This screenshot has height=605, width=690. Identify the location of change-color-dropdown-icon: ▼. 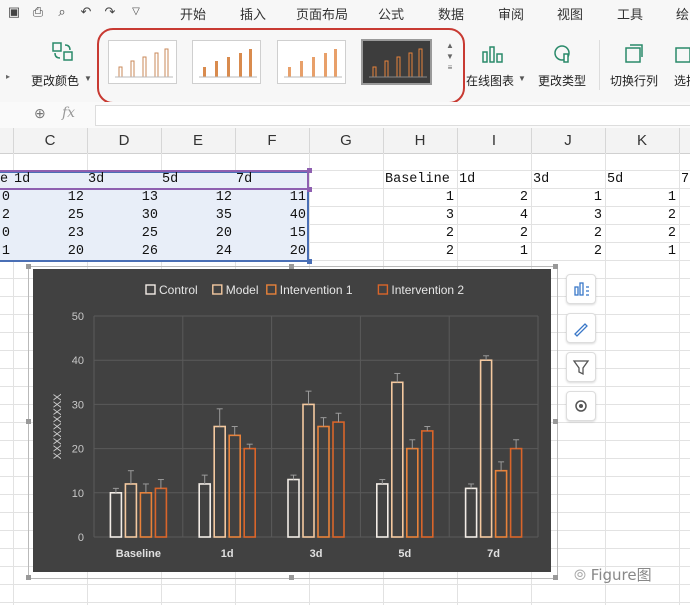
(88, 78).